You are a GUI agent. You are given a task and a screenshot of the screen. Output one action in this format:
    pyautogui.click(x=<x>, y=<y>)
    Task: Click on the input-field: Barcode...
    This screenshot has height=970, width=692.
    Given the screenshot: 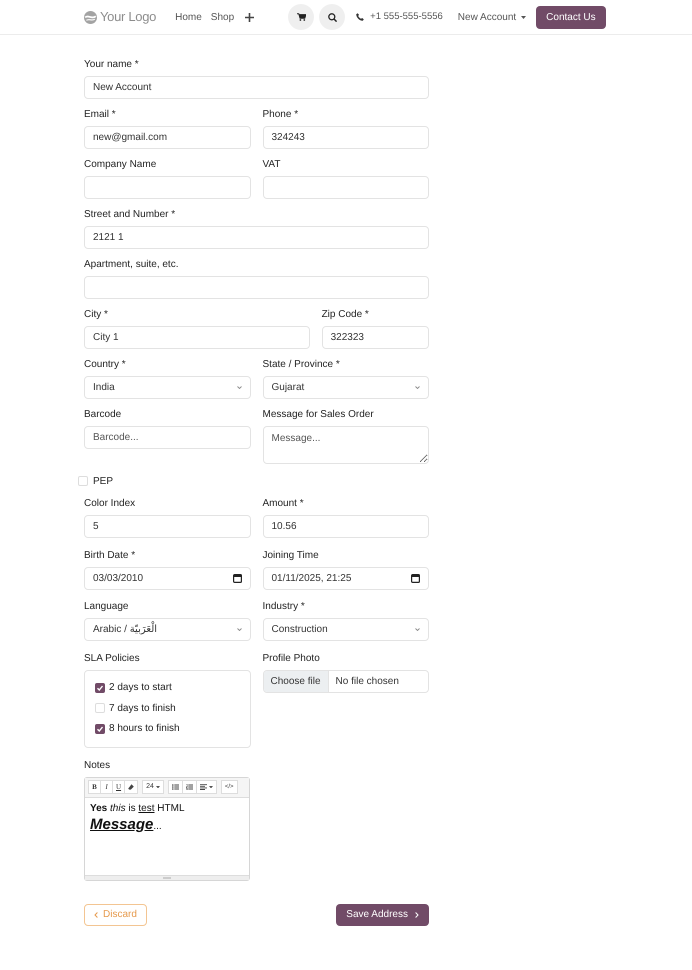 What is the action you would take?
    pyautogui.click(x=167, y=437)
    